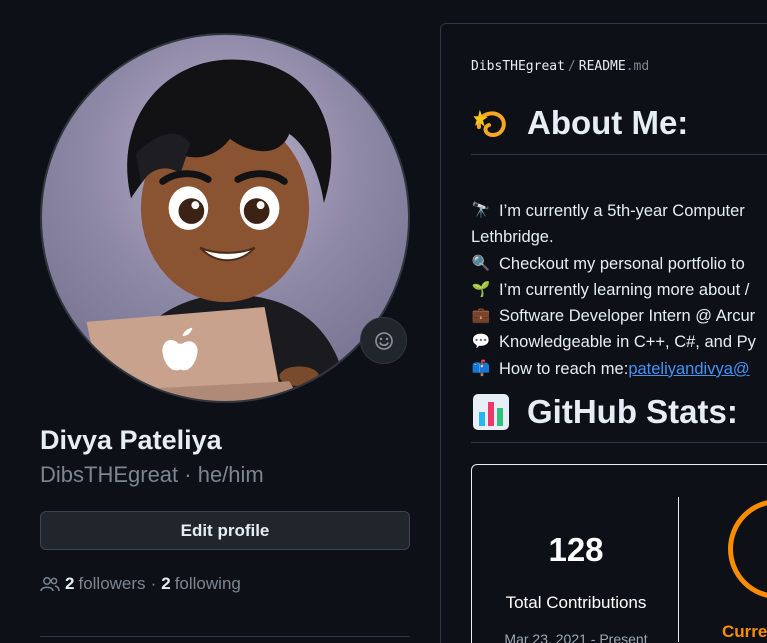 The image size is (767, 643). I want to click on mailbox-icon: 📫, so click(481, 368).